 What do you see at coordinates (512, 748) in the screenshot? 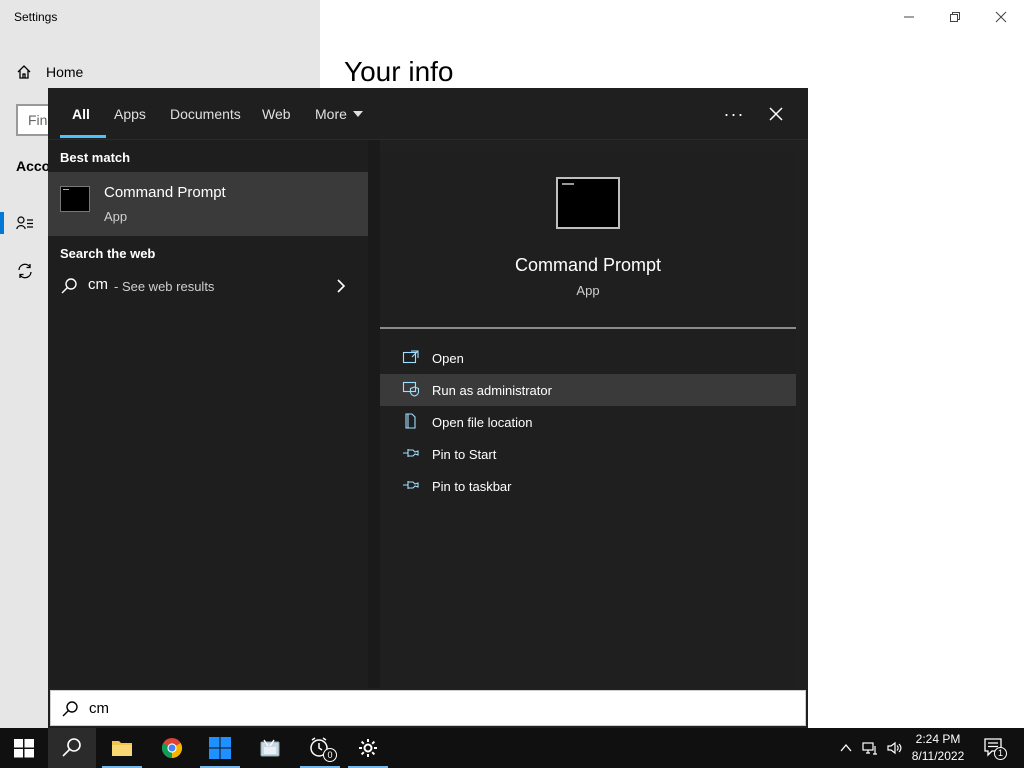
I see `taskbar: 0 2:24 PM 8/11/2022 1` at bounding box center [512, 748].